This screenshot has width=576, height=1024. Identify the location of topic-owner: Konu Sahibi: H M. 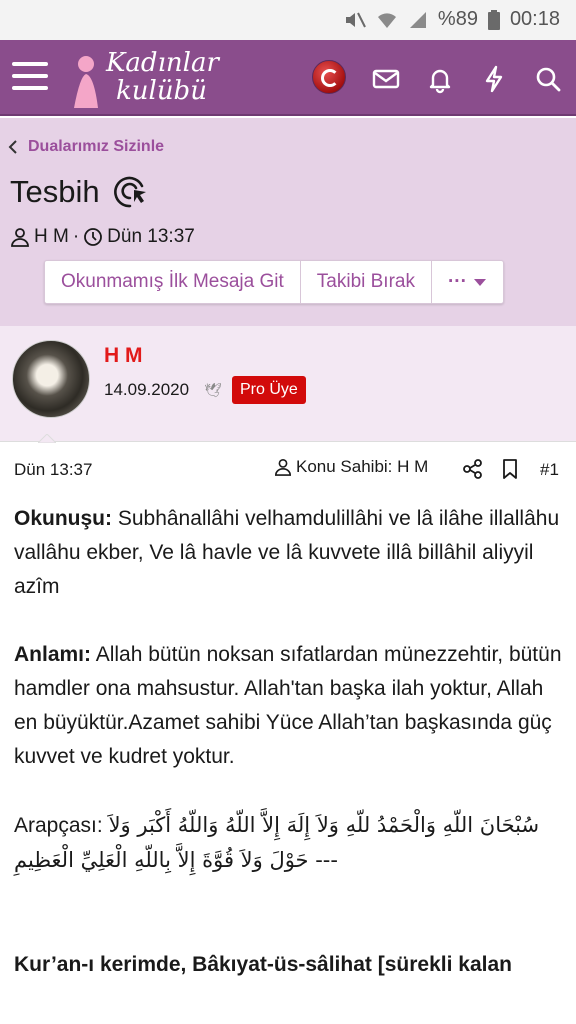
(351, 467).